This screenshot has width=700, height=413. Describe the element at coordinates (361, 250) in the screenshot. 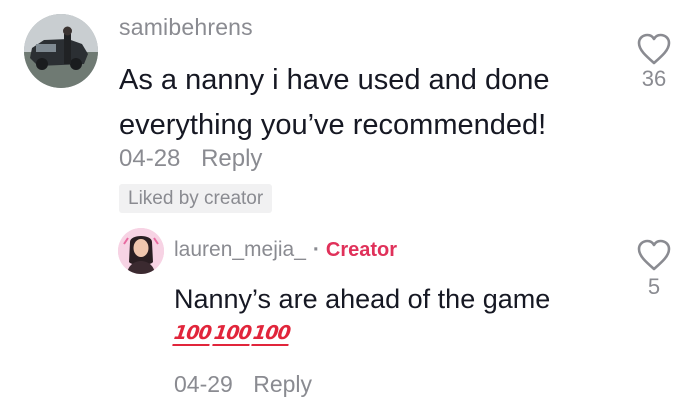

I see `creator-tag: Creator` at that location.